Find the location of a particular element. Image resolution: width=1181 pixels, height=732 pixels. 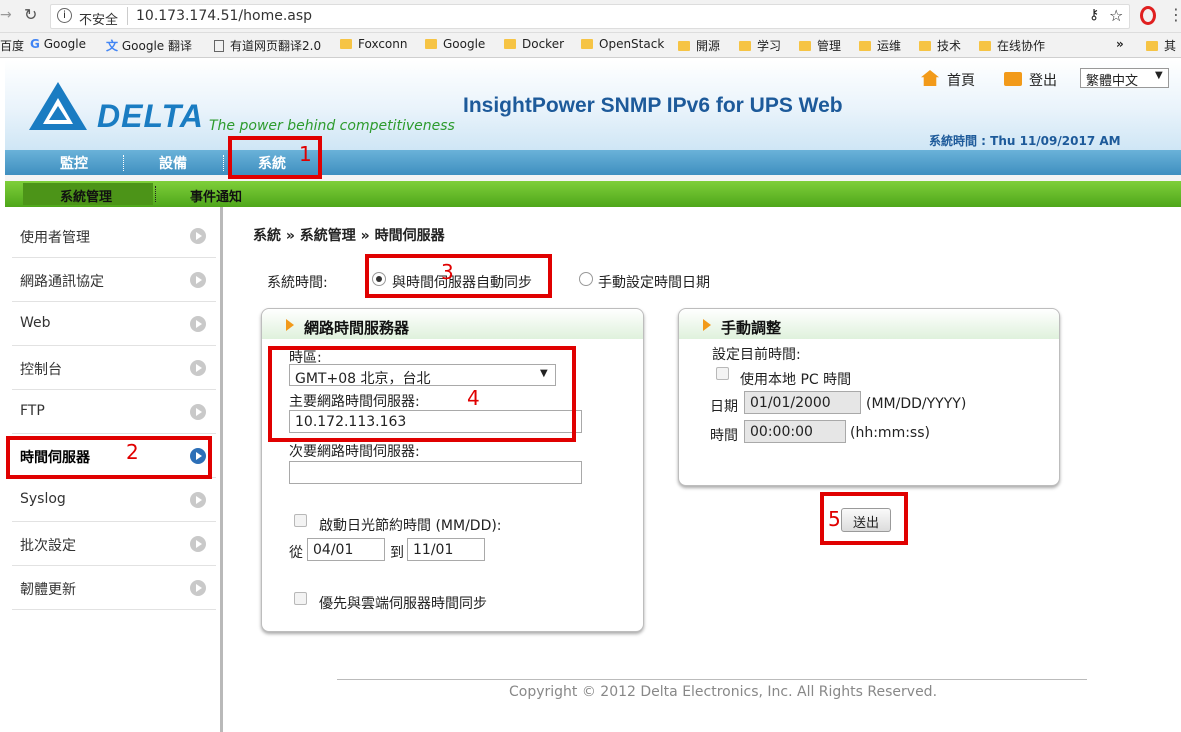

sidebar-item-ftp: FTP is located at coordinates (114, 412).